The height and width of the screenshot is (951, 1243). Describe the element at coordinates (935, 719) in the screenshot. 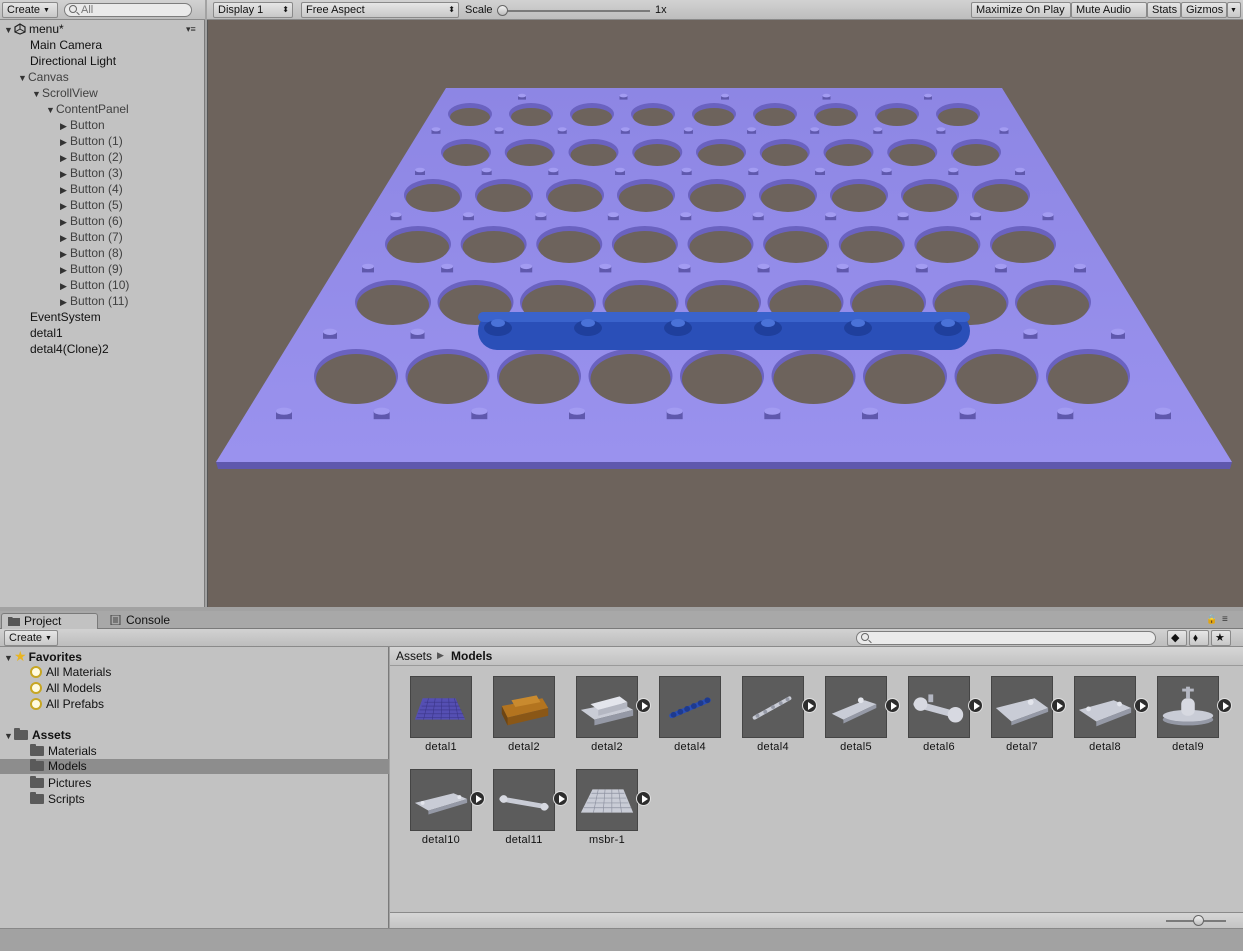

I see `asset-detal6: detal6` at that location.